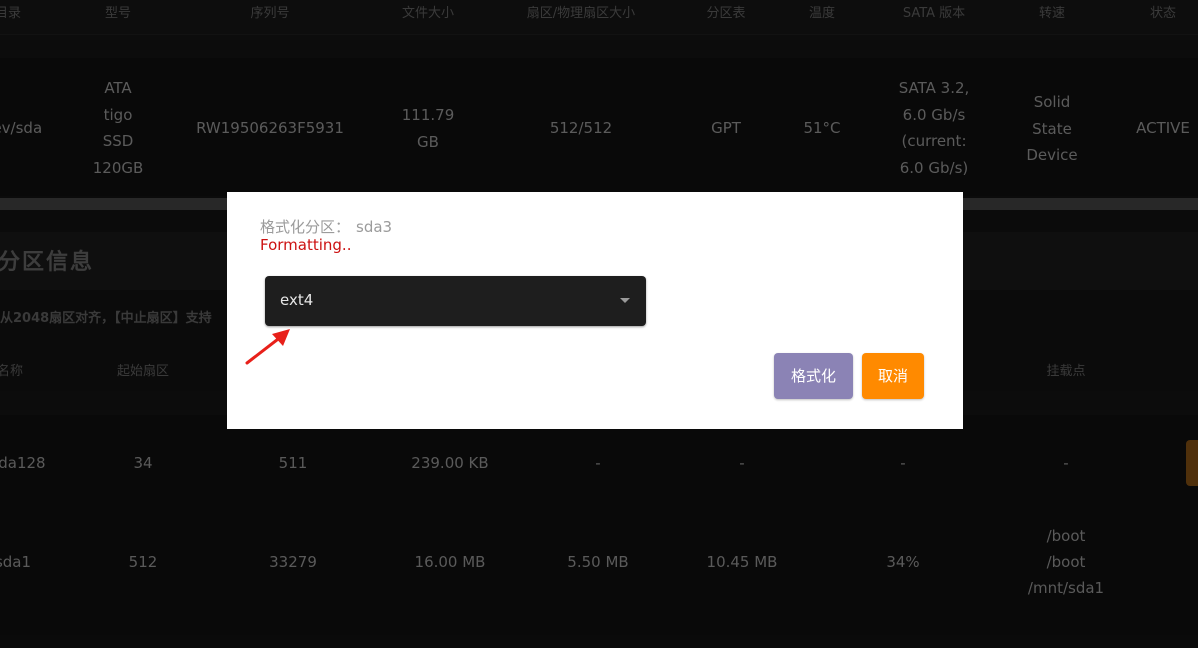  What do you see at coordinates (455, 301) in the screenshot?
I see `filesystem-select: ext4` at bounding box center [455, 301].